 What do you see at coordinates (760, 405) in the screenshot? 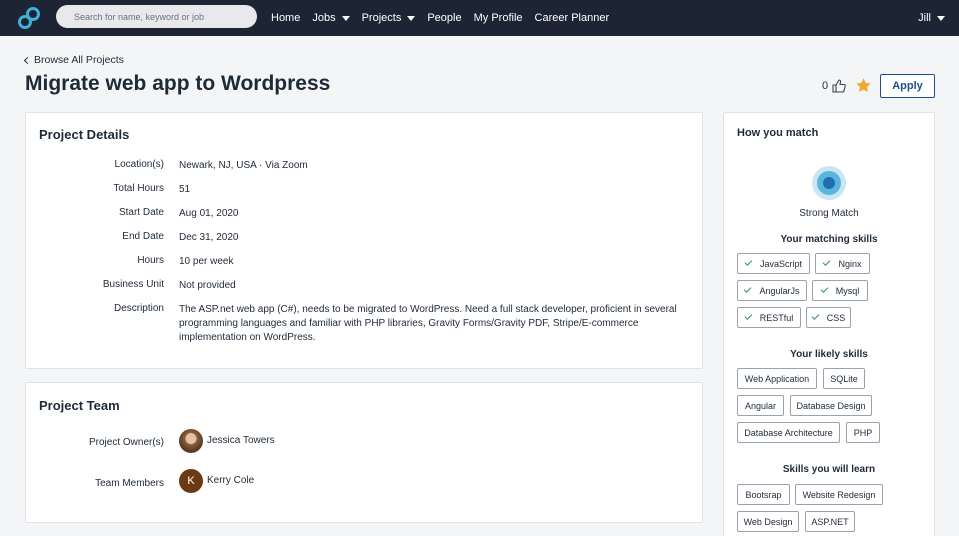
I see `likely-skill-tag: Angular` at bounding box center [760, 405].